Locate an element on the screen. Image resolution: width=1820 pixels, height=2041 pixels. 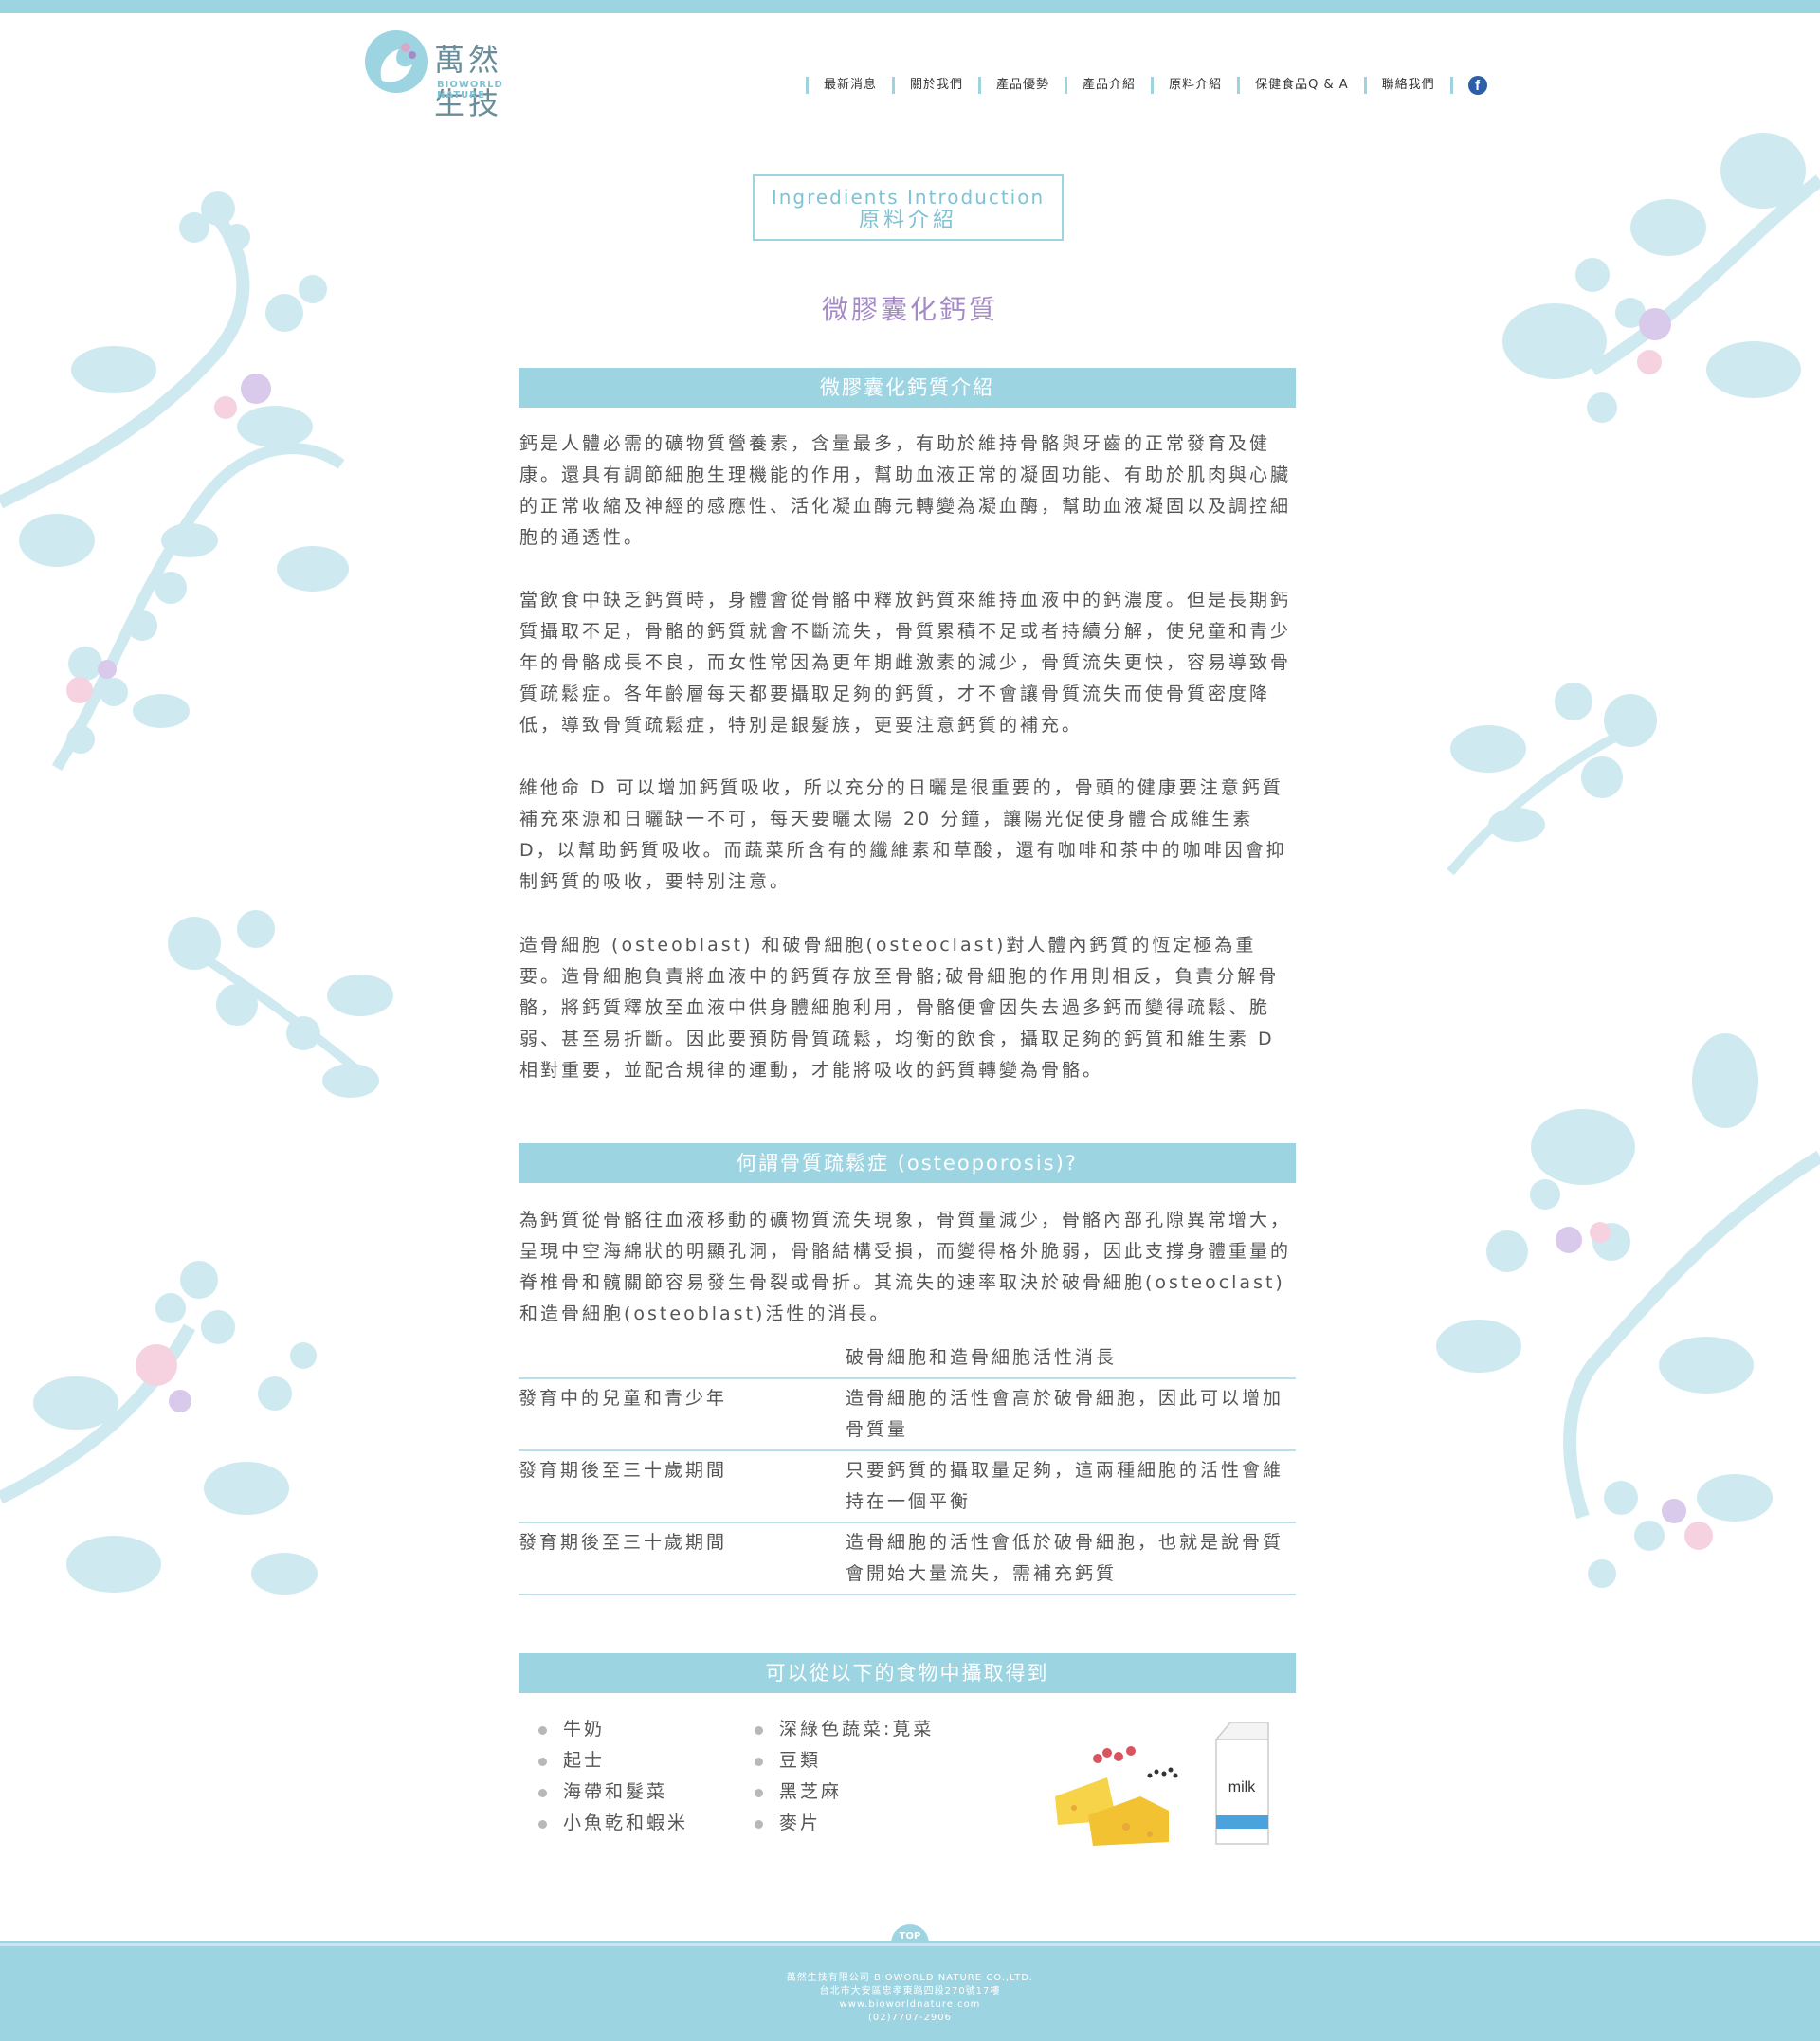
table-cell-stage: 發育中的兒童和青少年 is located at coordinates (623, 1398).